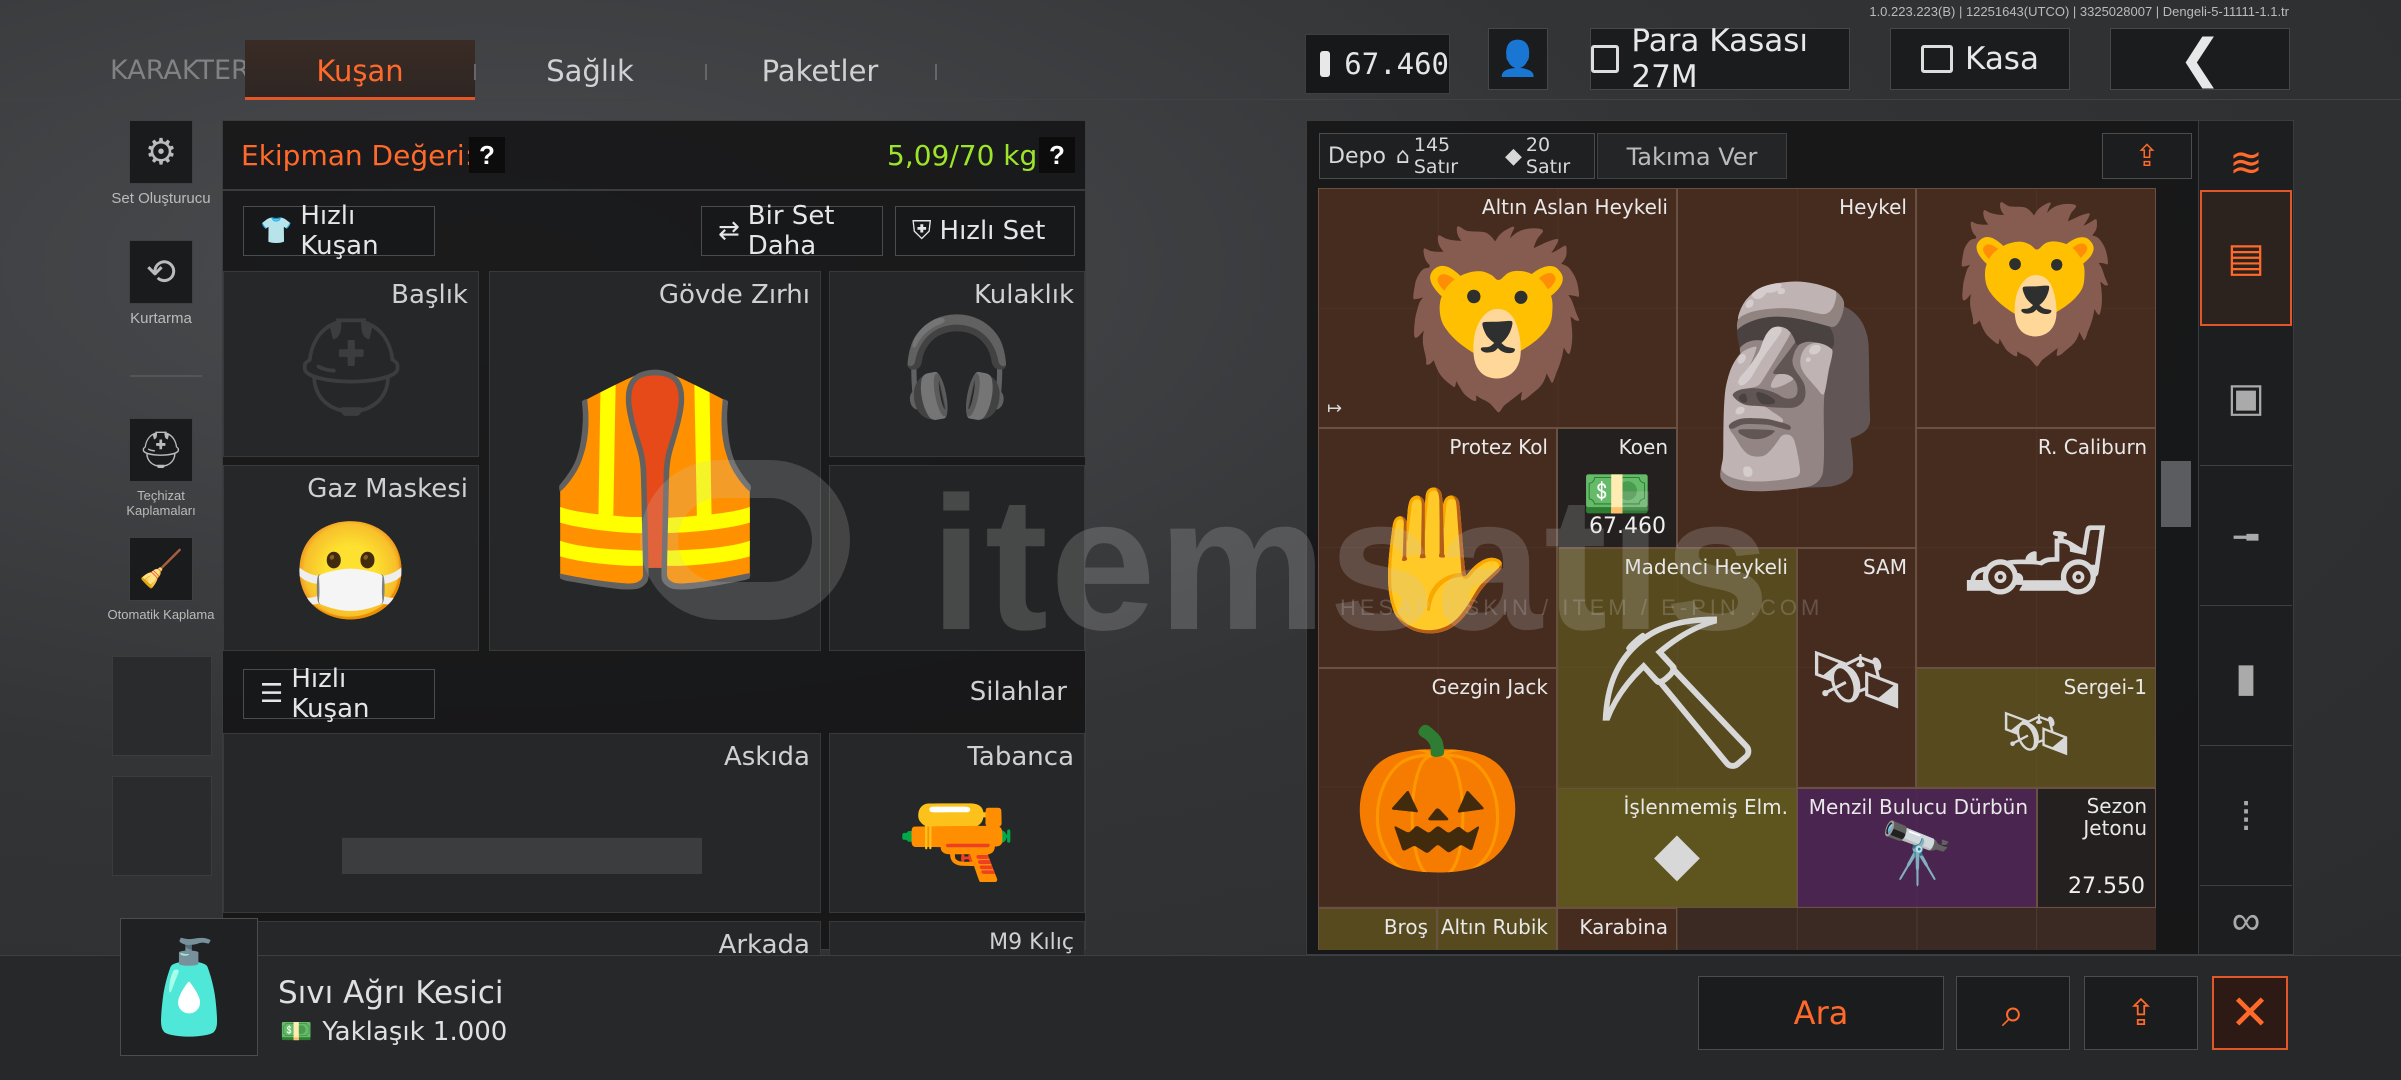  What do you see at coordinates (2246, 818) in the screenshot?
I see `category-ammo-tab: ⁞` at bounding box center [2246, 818].